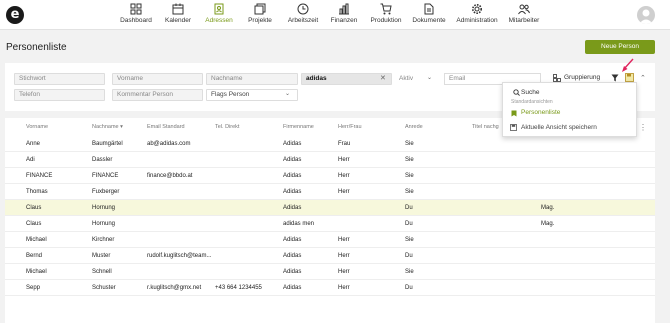  I want to click on comment-filter: Kommentar Person, so click(157, 95).